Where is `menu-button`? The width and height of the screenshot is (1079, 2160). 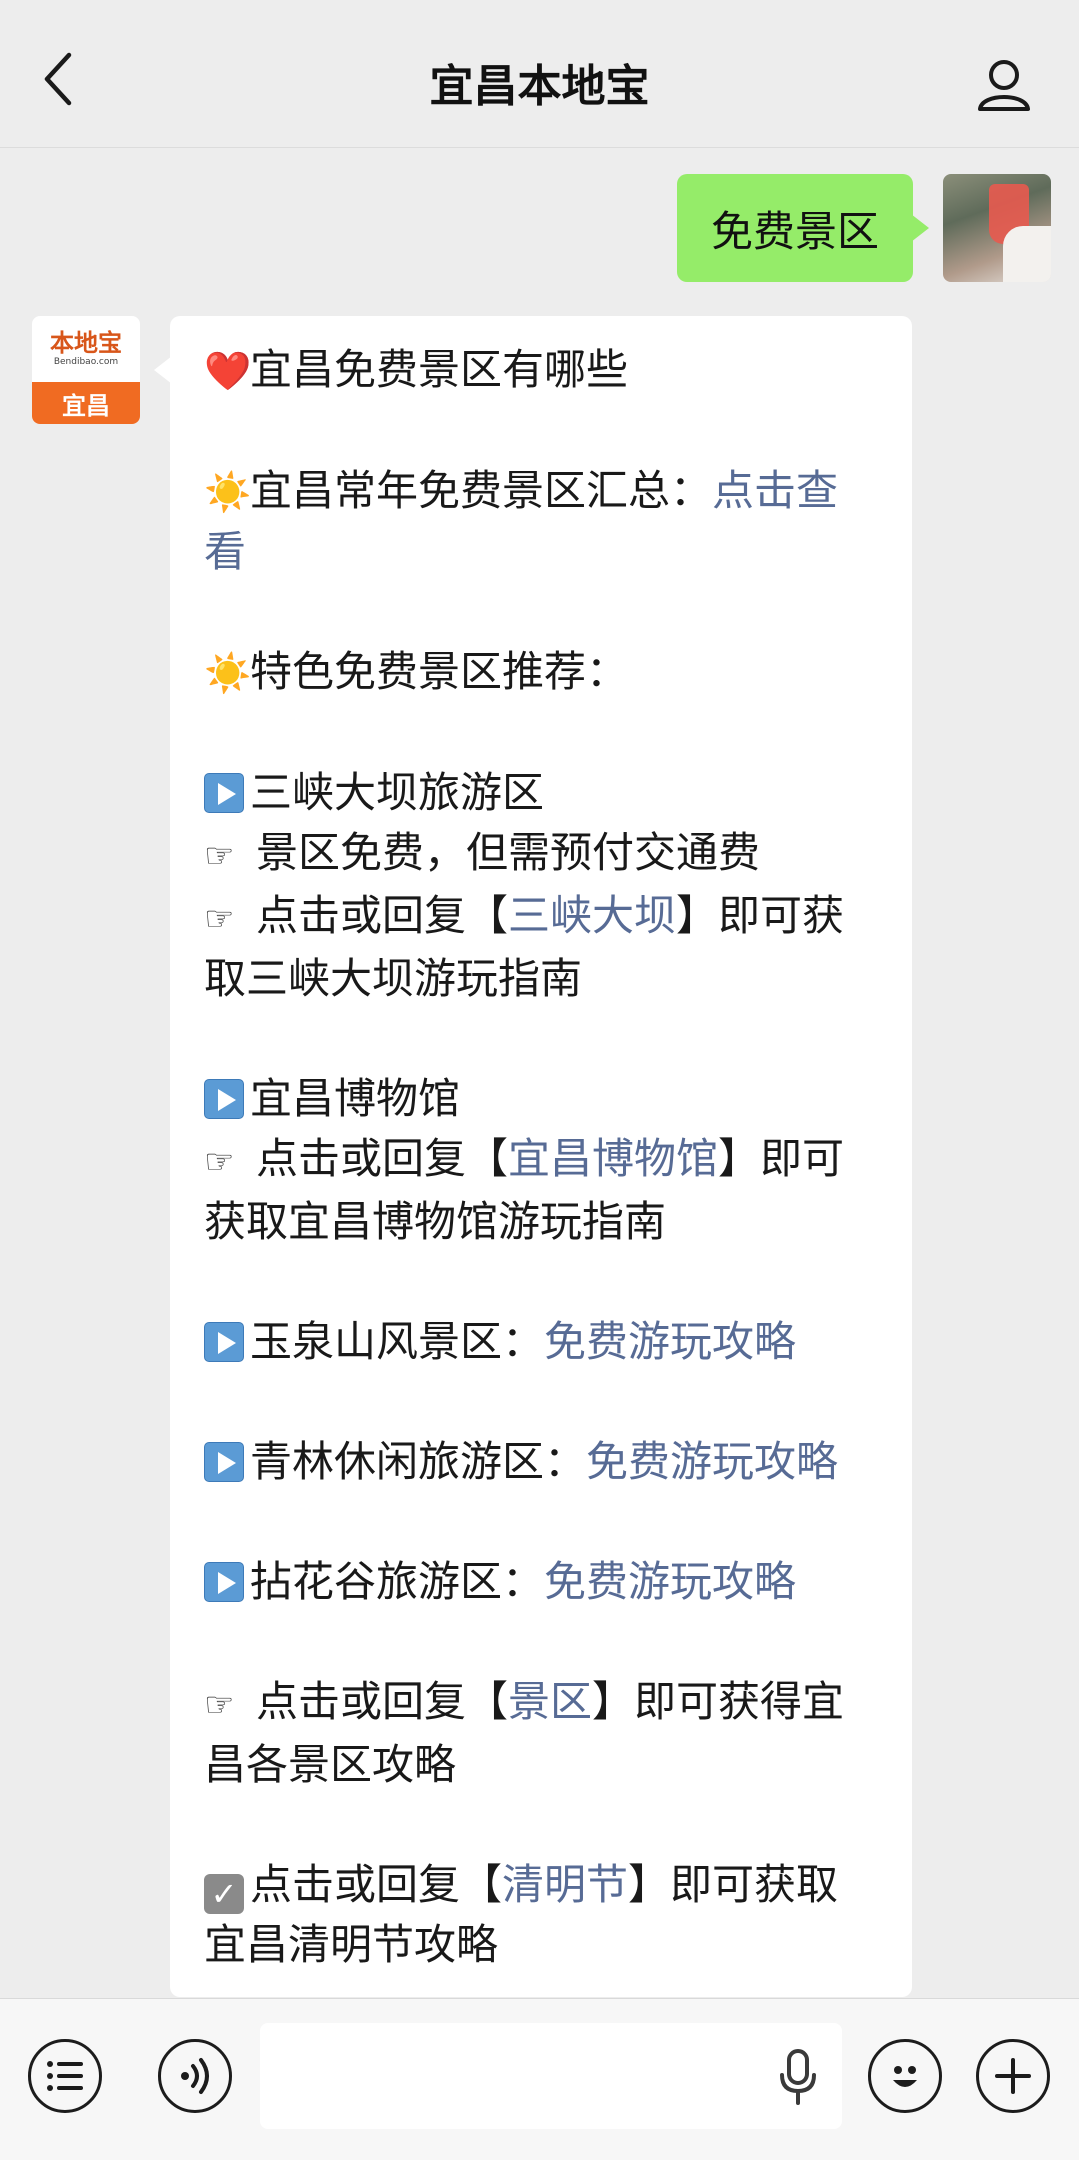
menu-button is located at coordinates (65, 2076).